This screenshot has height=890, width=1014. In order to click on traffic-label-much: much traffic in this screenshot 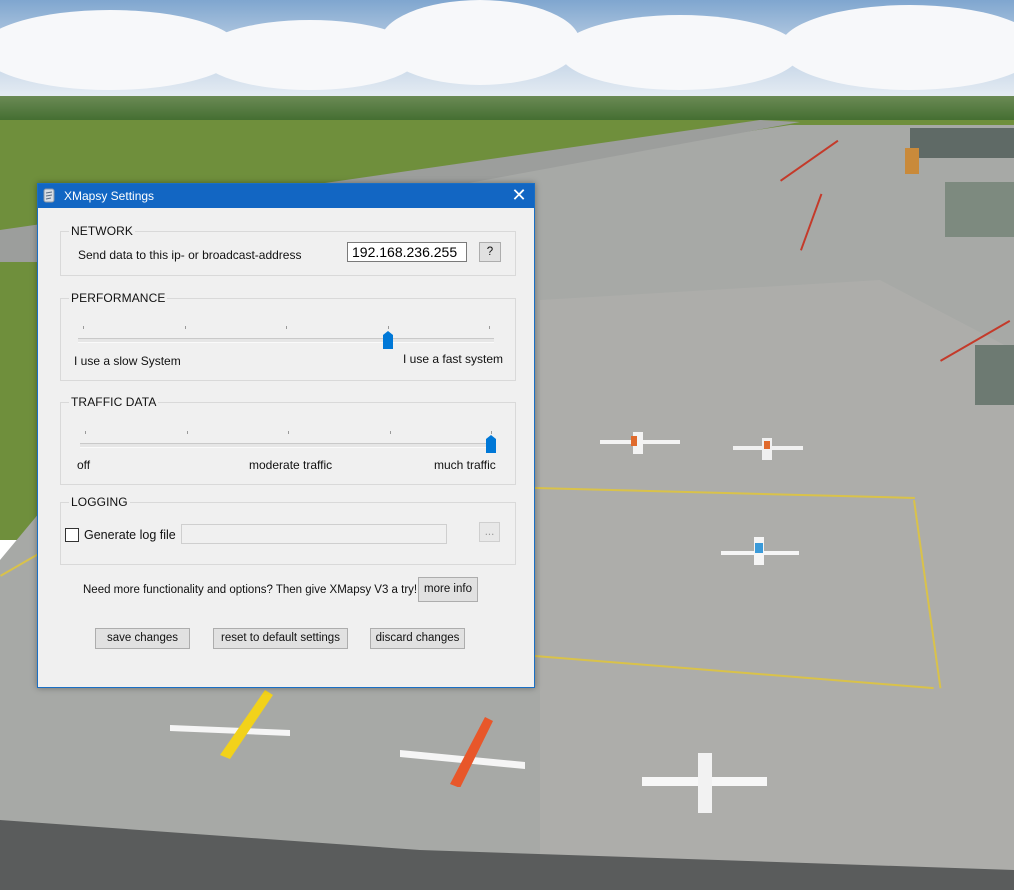, I will do `click(465, 465)`.